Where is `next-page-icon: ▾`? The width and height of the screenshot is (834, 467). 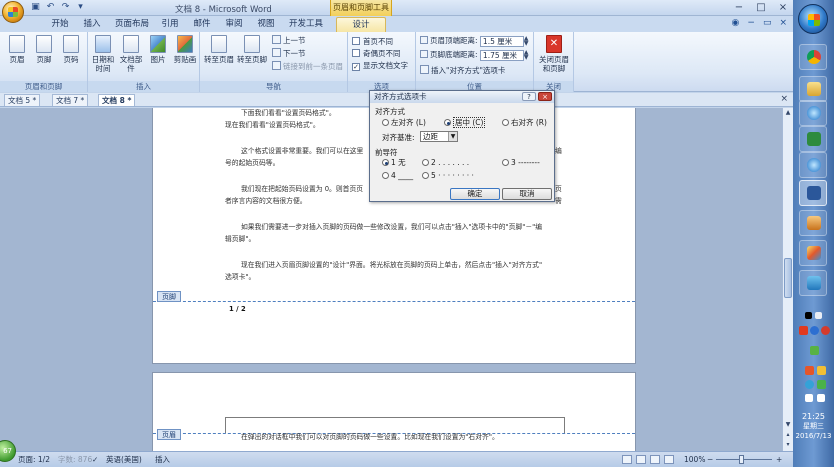
next-page-icon: ▾ is located at coordinates (788, 445).